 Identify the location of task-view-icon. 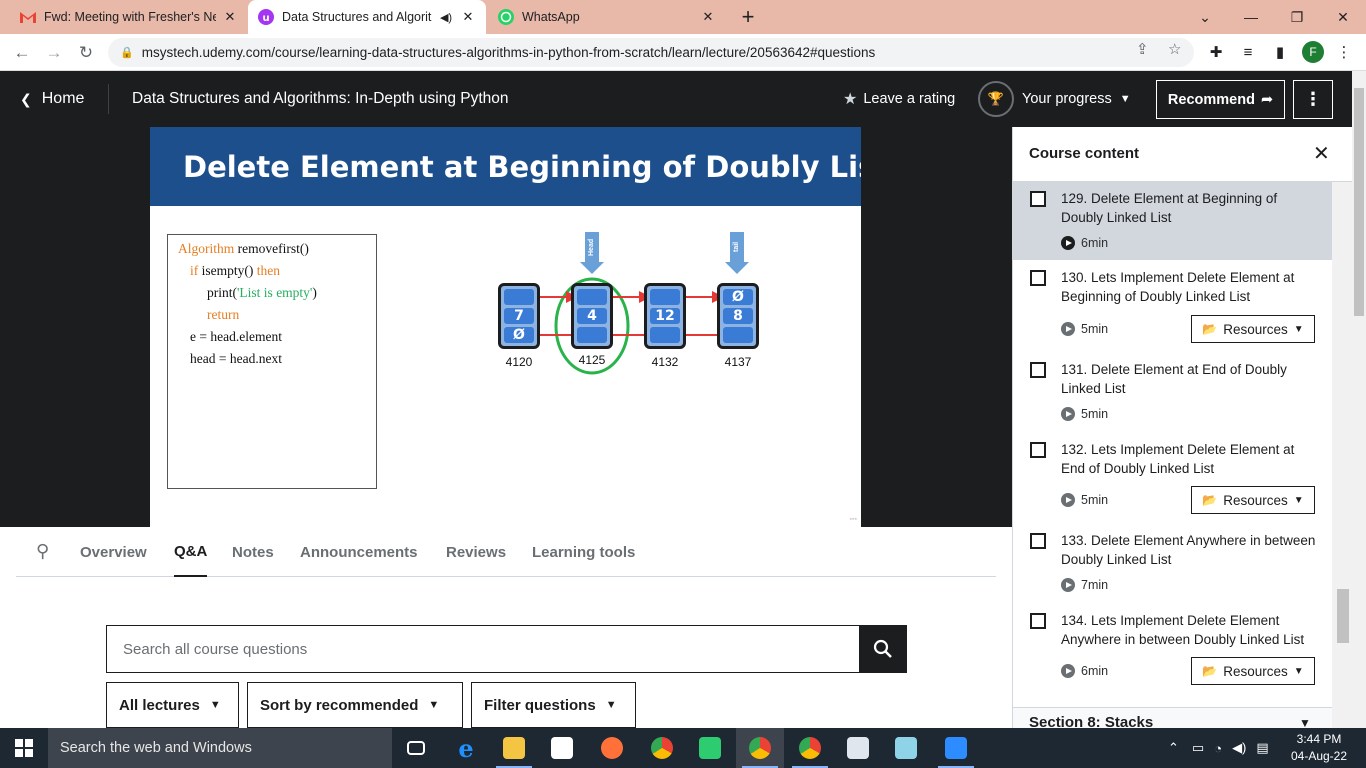
(416, 748).